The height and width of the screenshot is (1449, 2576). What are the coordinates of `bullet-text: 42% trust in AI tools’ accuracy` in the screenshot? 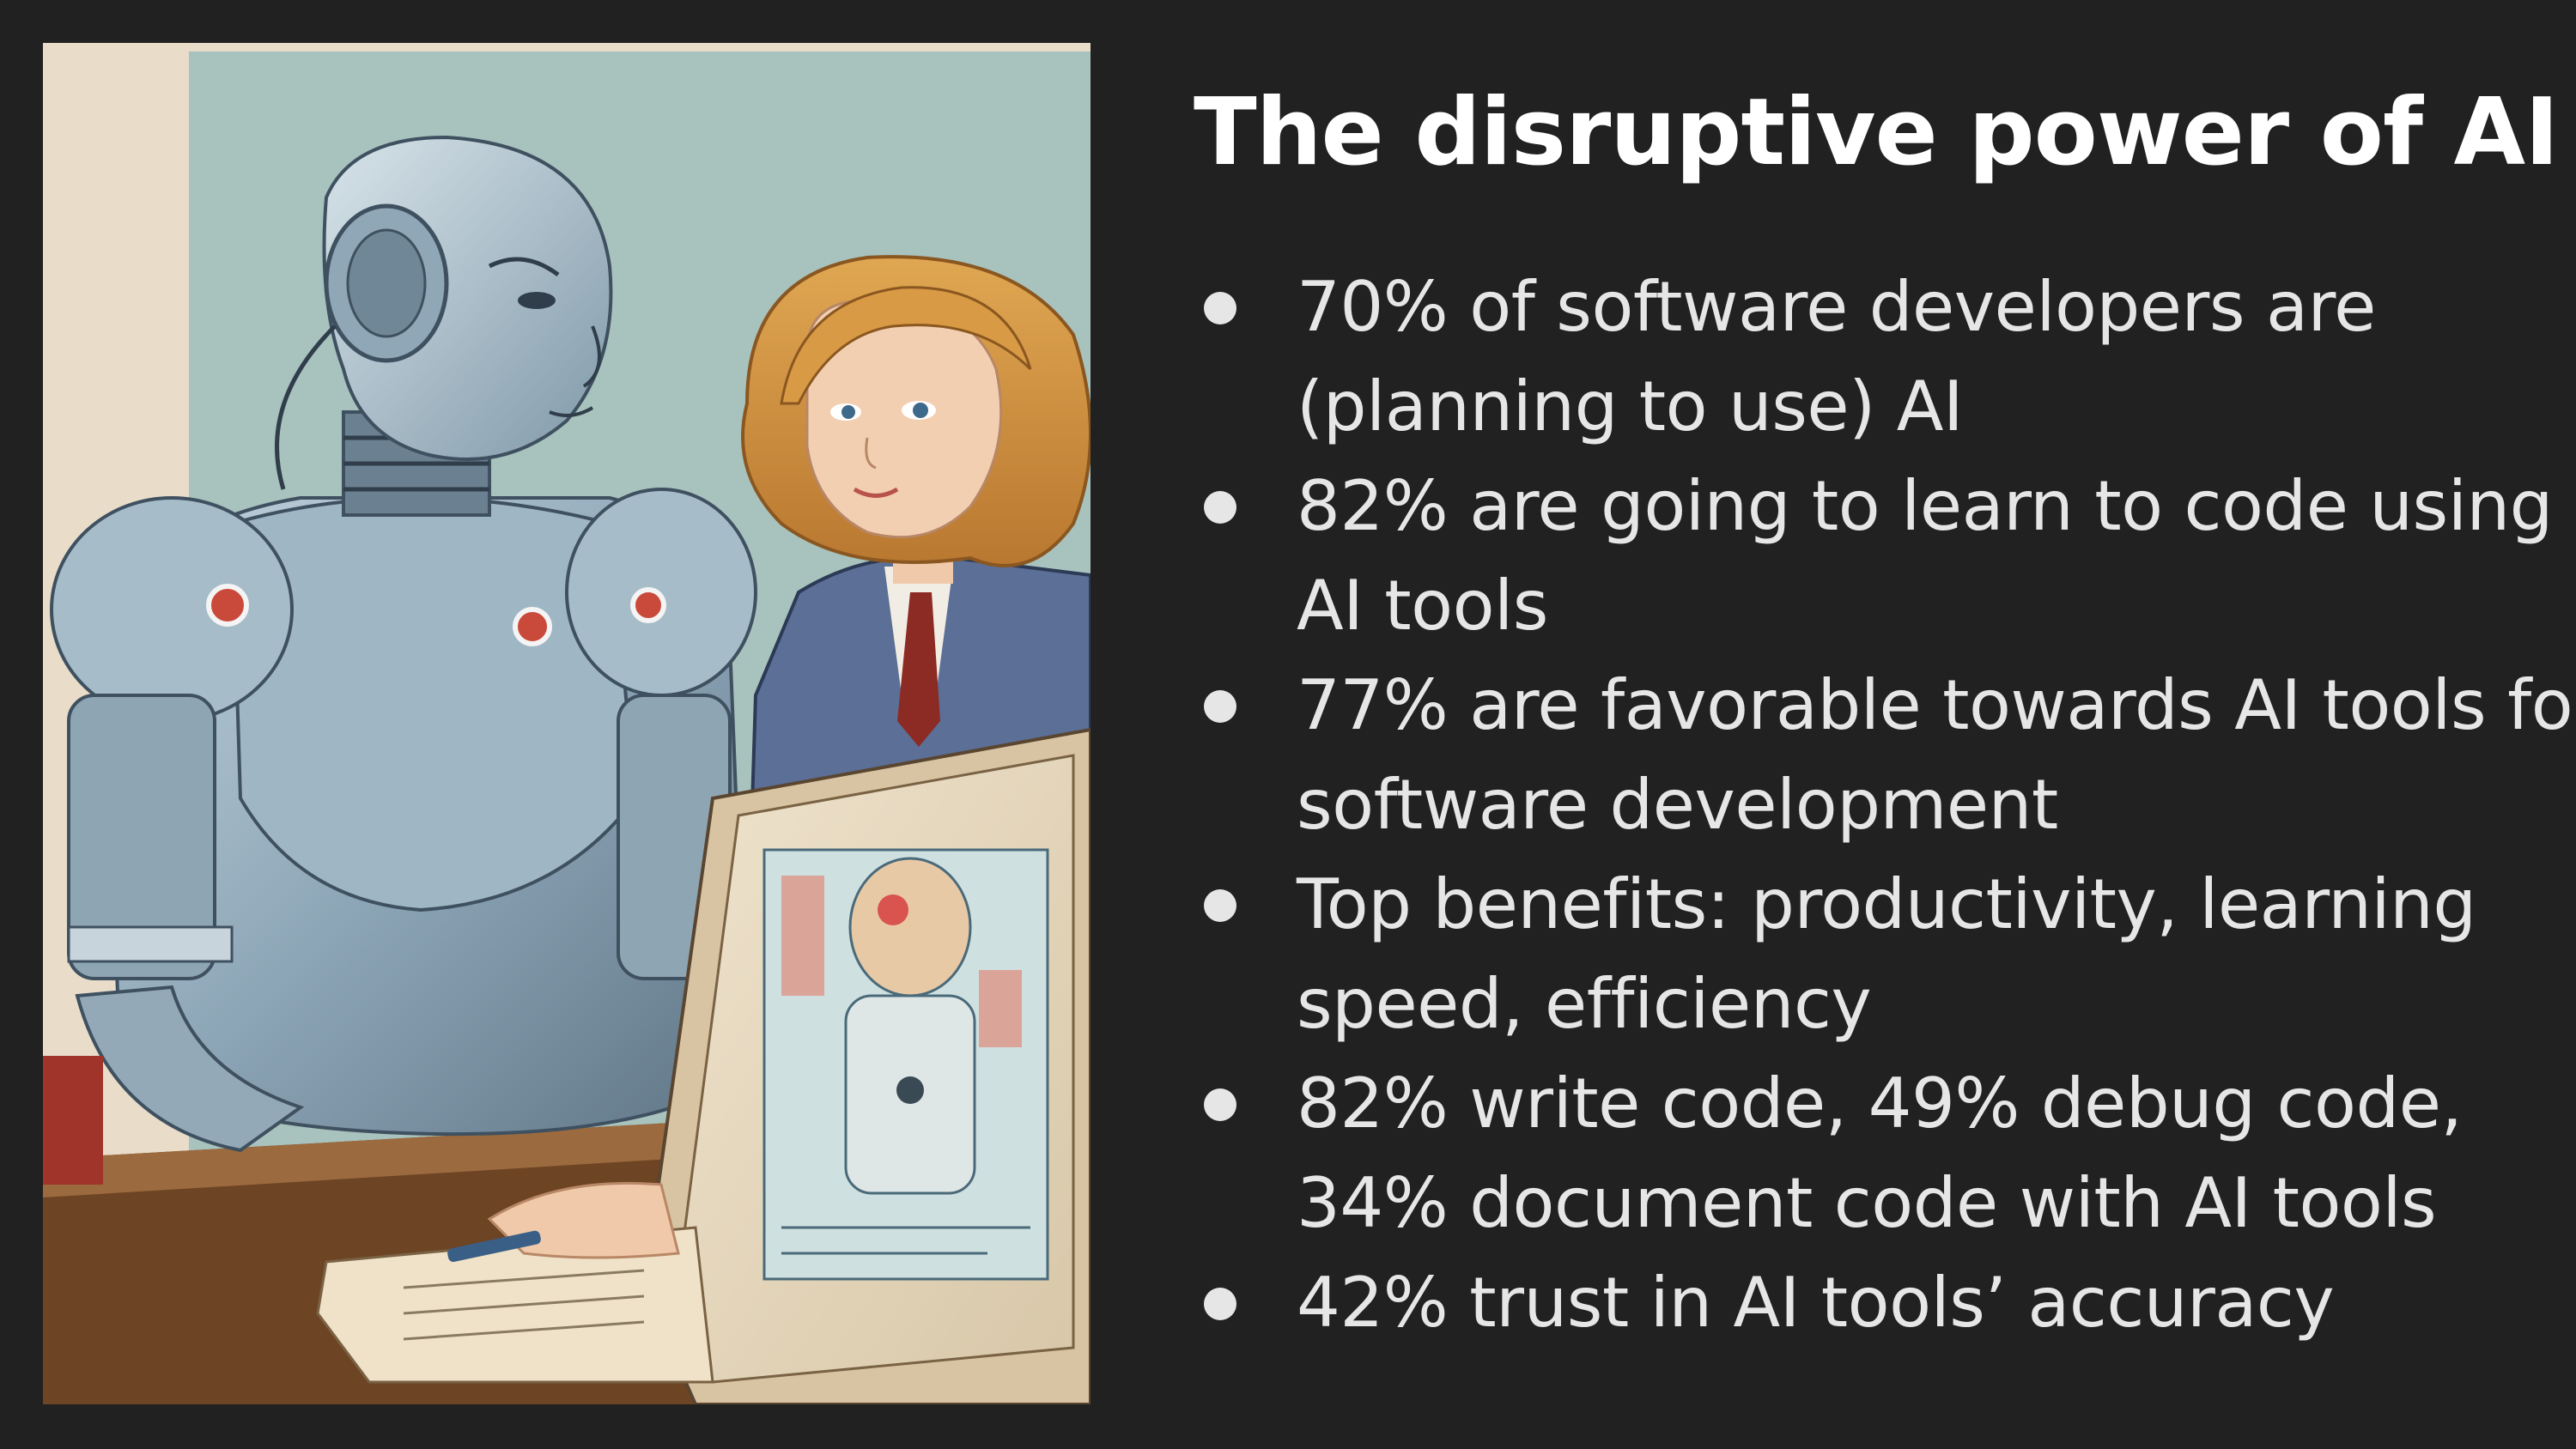 It's located at (1816, 1303).